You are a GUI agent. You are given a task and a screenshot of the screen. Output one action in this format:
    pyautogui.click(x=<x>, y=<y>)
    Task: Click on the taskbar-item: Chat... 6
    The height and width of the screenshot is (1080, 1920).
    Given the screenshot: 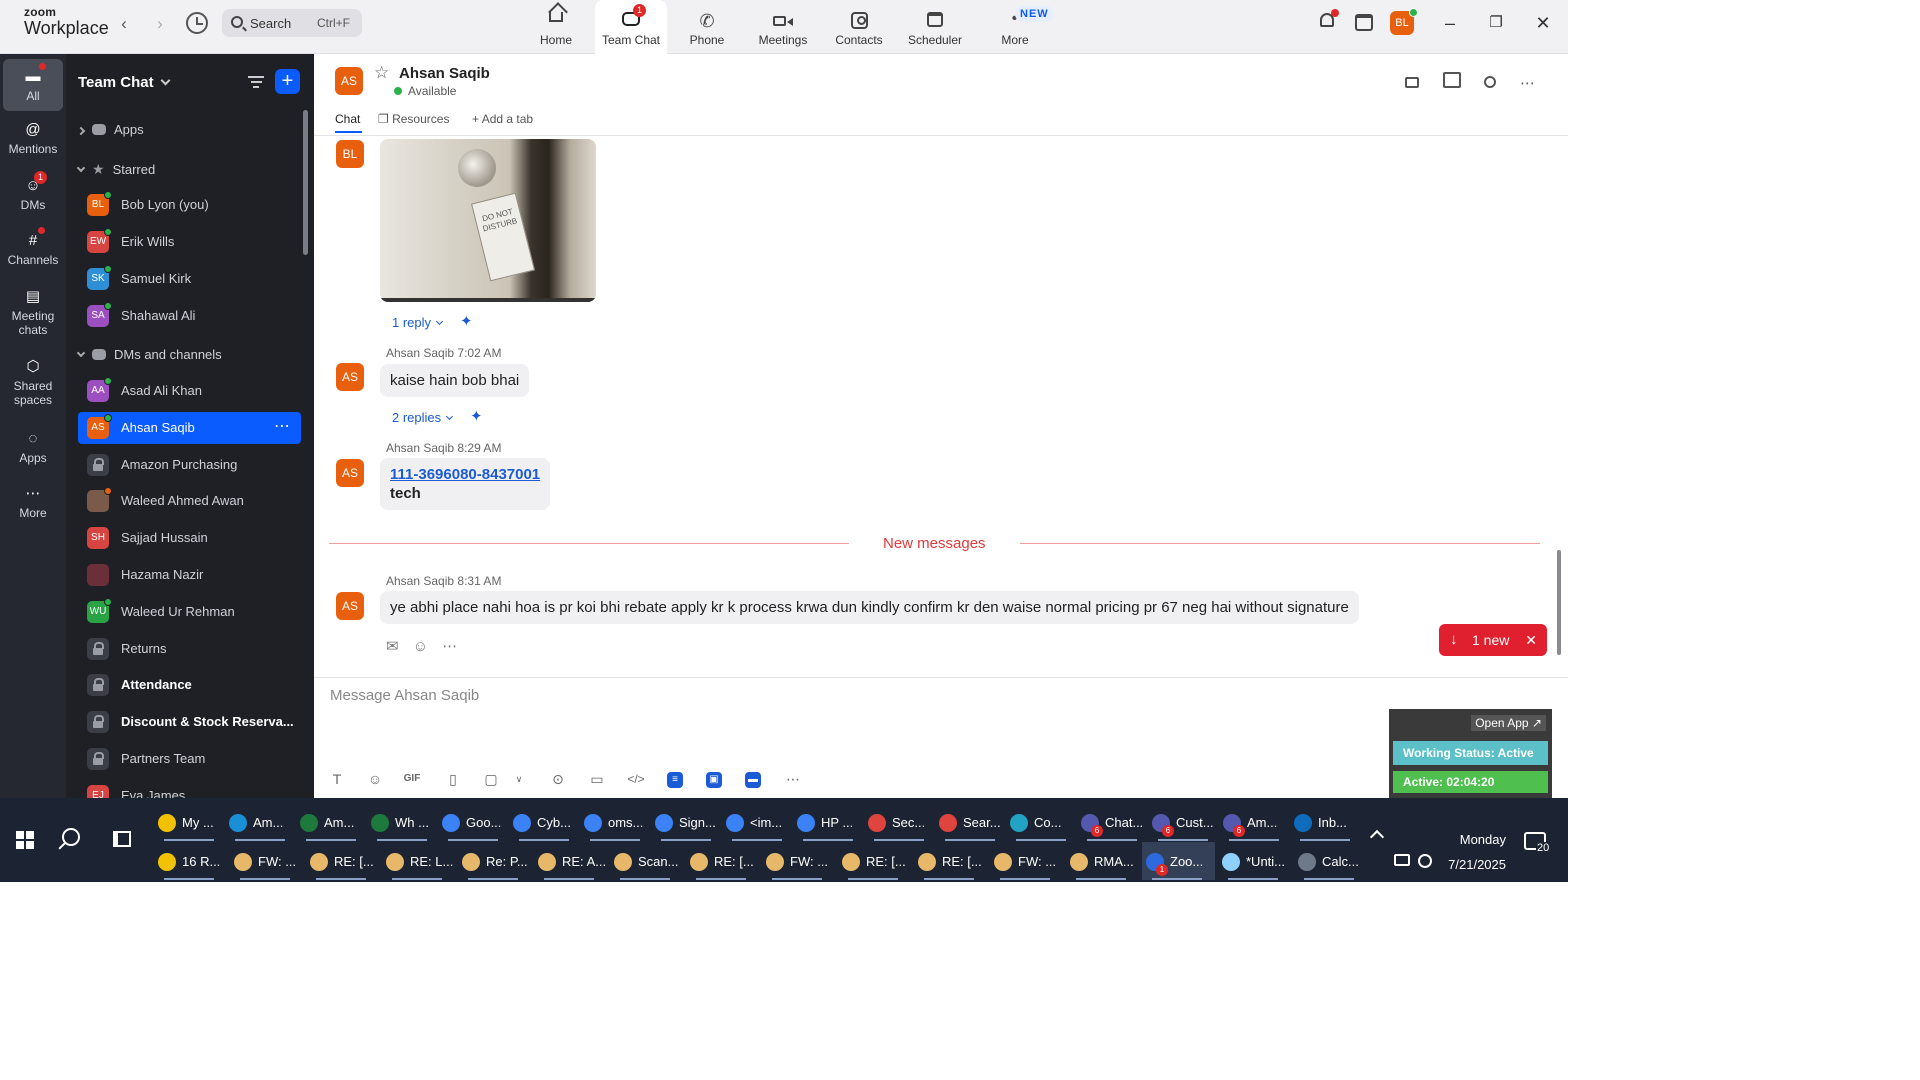 What is the action you would take?
    pyautogui.click(x=1111, y=822)
    